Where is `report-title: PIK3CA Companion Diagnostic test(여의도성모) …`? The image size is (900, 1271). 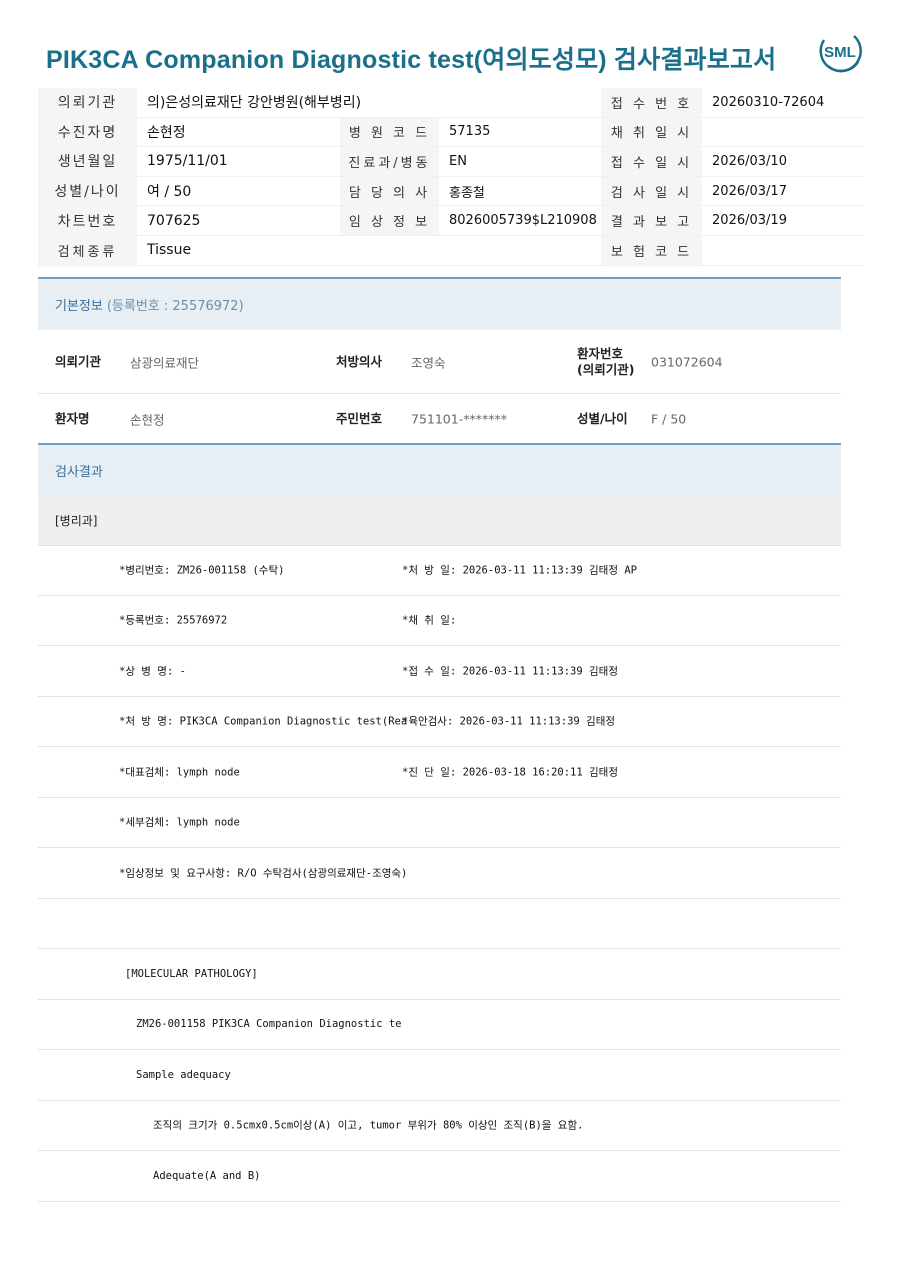 report-title: PIK3CA Companion Diagnostic test(여의도성모) … is located at coordinates (411, 60).